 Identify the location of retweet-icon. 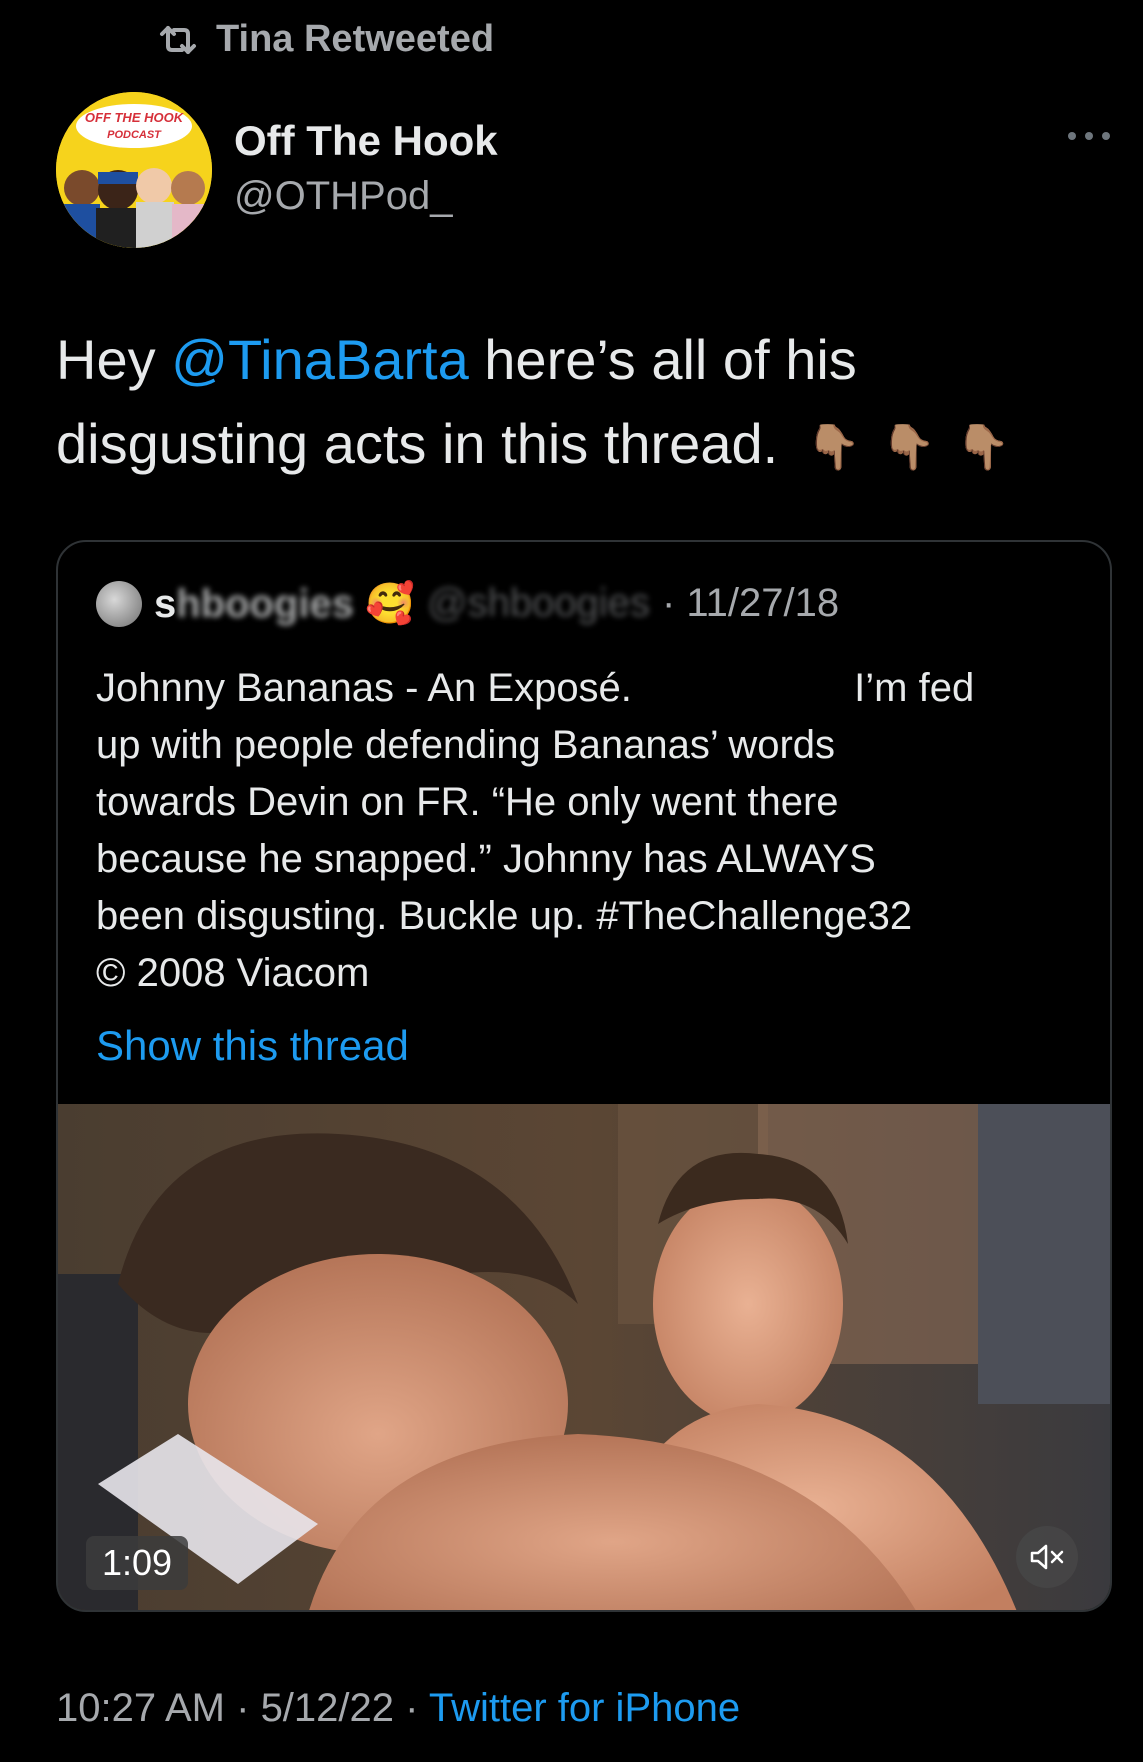
(178, 40).